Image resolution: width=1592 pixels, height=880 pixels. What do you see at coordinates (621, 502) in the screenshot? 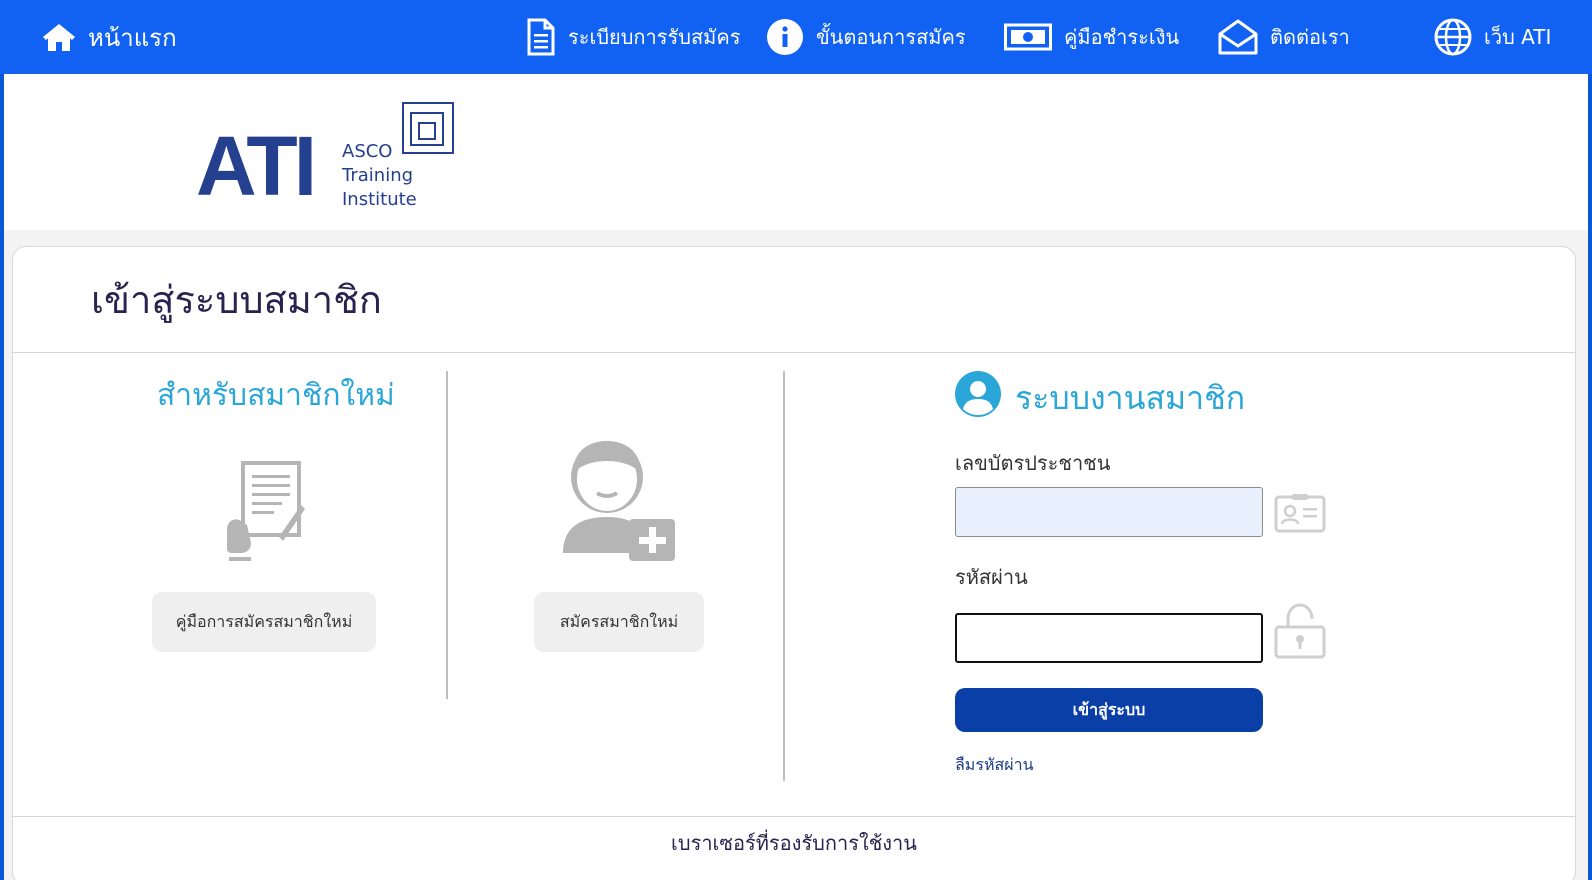
I see `add-user-icon` at bounding box center [621, 502].